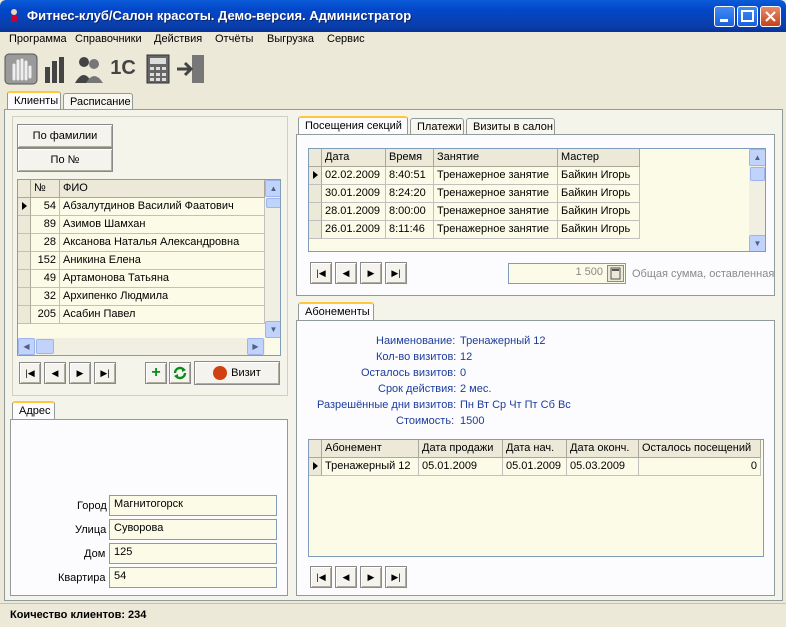 The image size is (786, 627). I want to click on table-row: Тренажерный 12, so click(370, 467).